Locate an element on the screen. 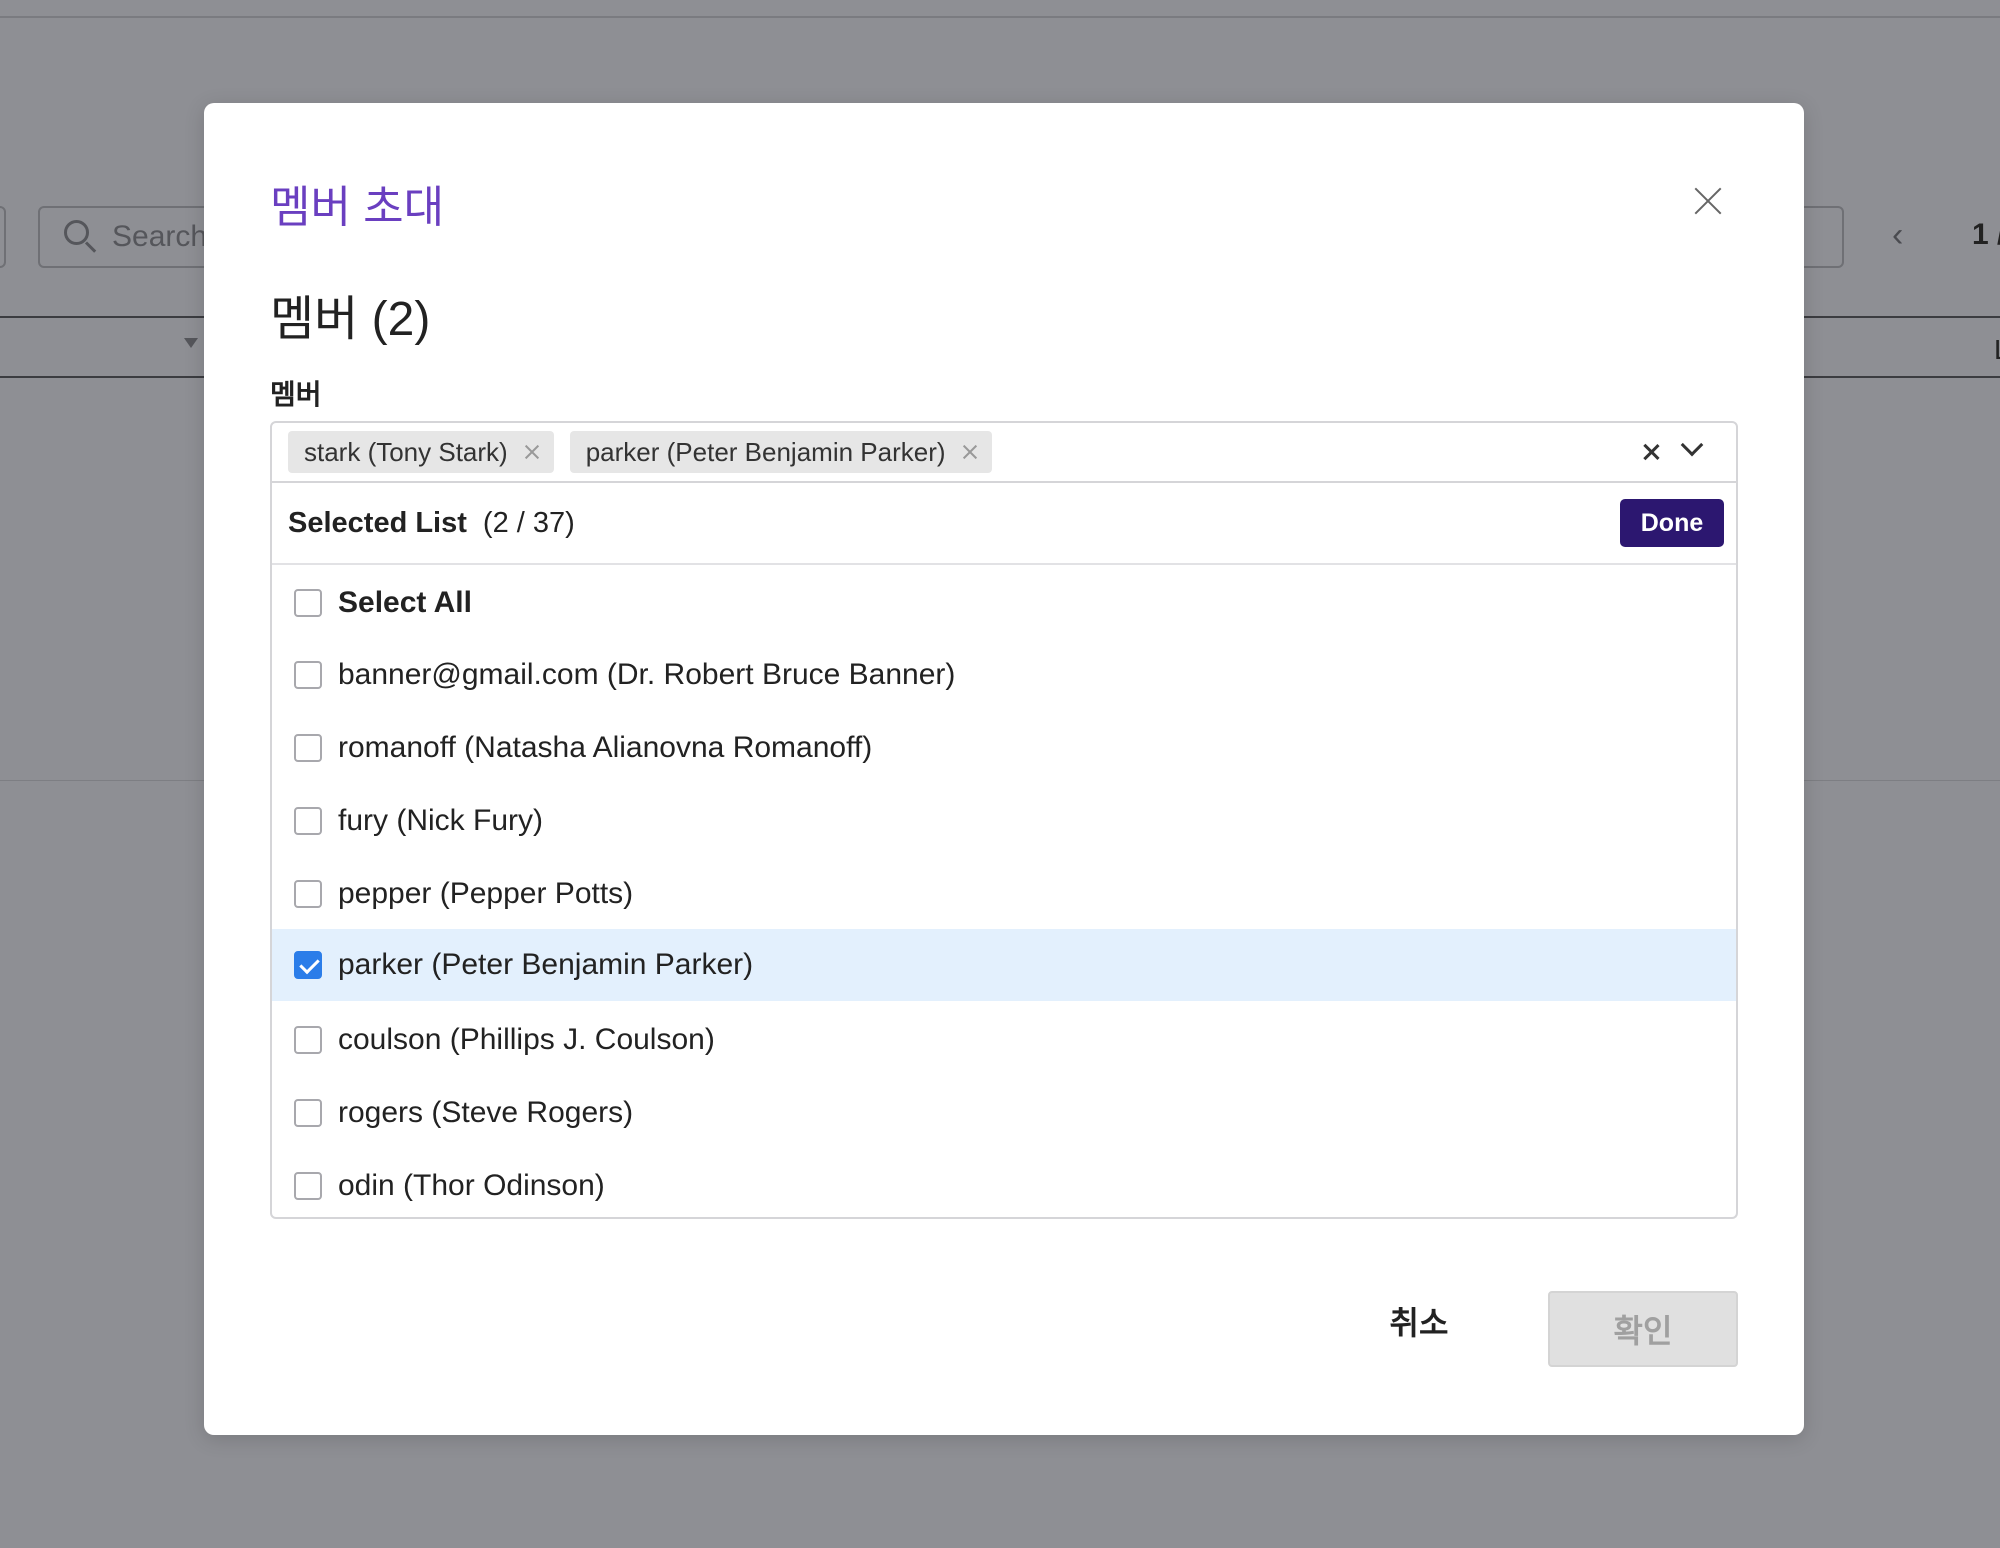  option-label: romanoff (Natasha Alianovna Romanoff) is located at coordinates (605, 747).